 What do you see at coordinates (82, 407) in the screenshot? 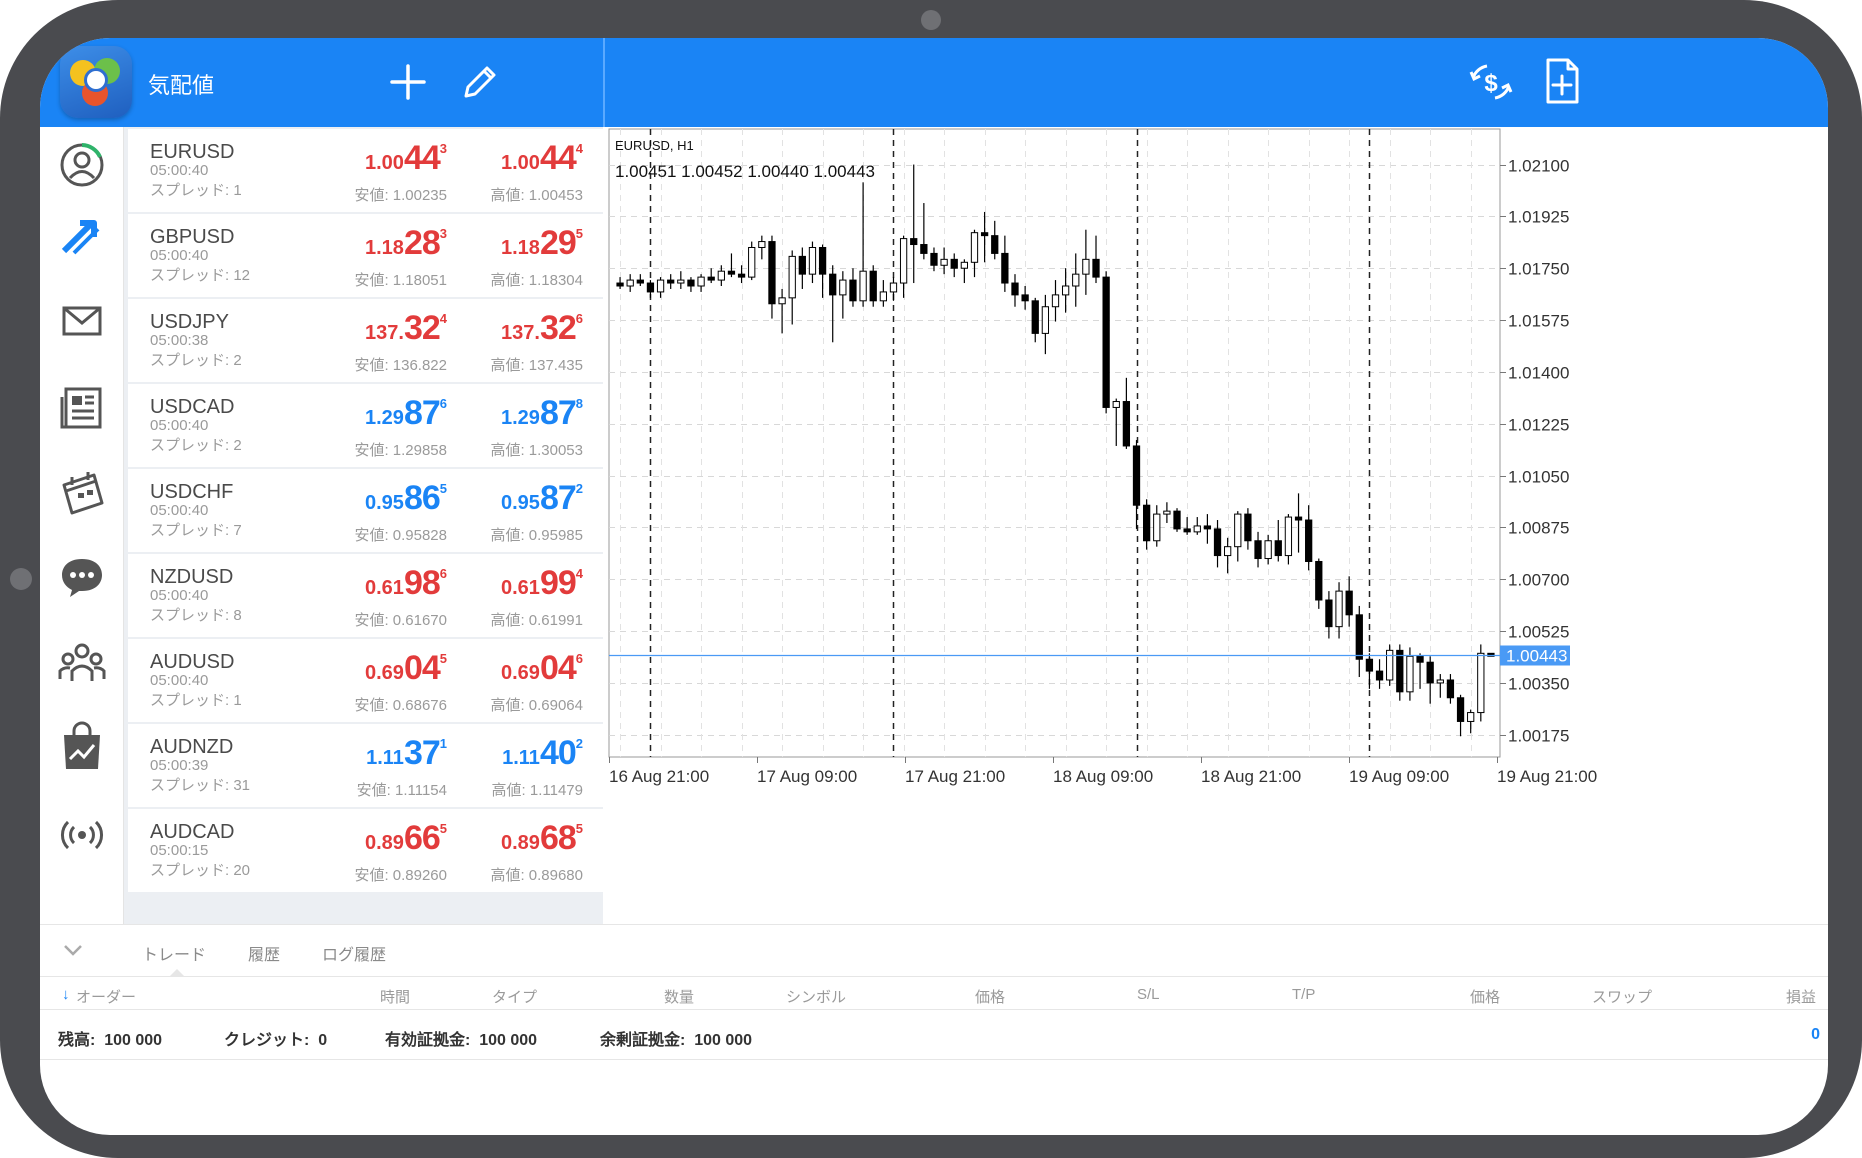
I see `sidebar-item-news` at bounding box center [82, 407].